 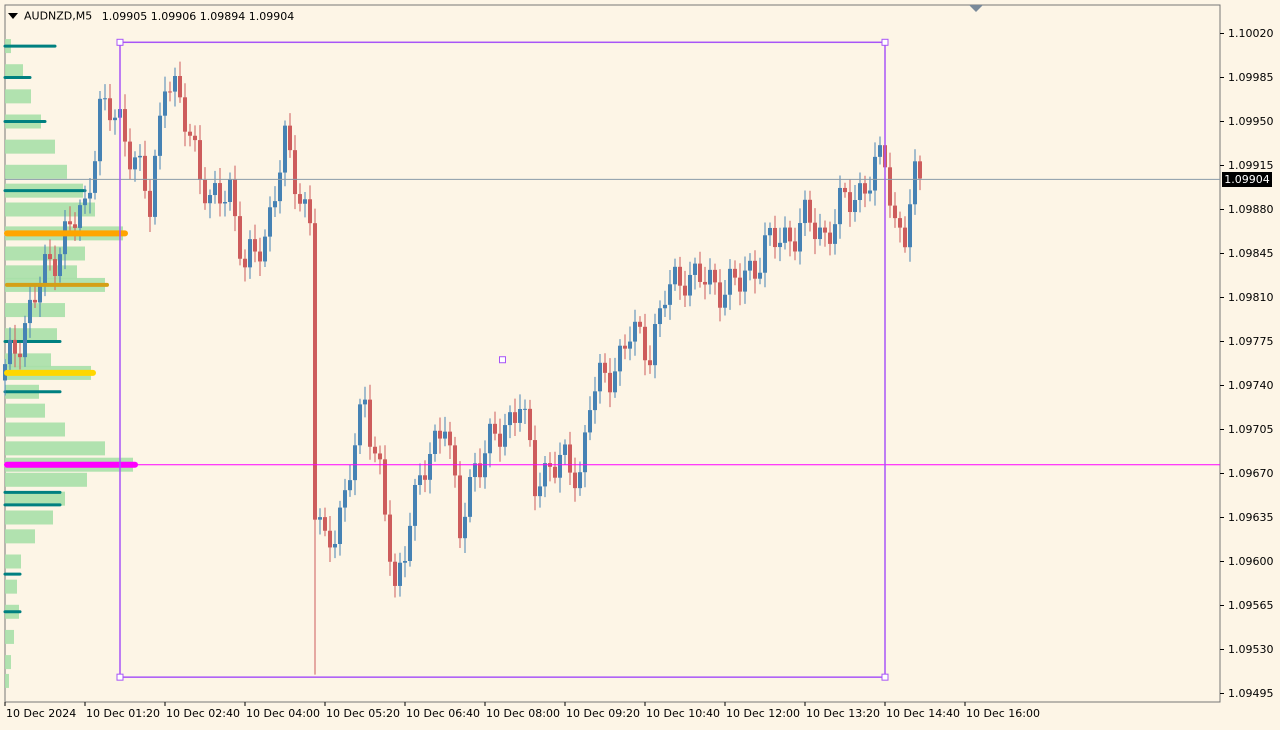 I want to click on symbol-label: AUDNZD,M5, so click(x=58, y=16).